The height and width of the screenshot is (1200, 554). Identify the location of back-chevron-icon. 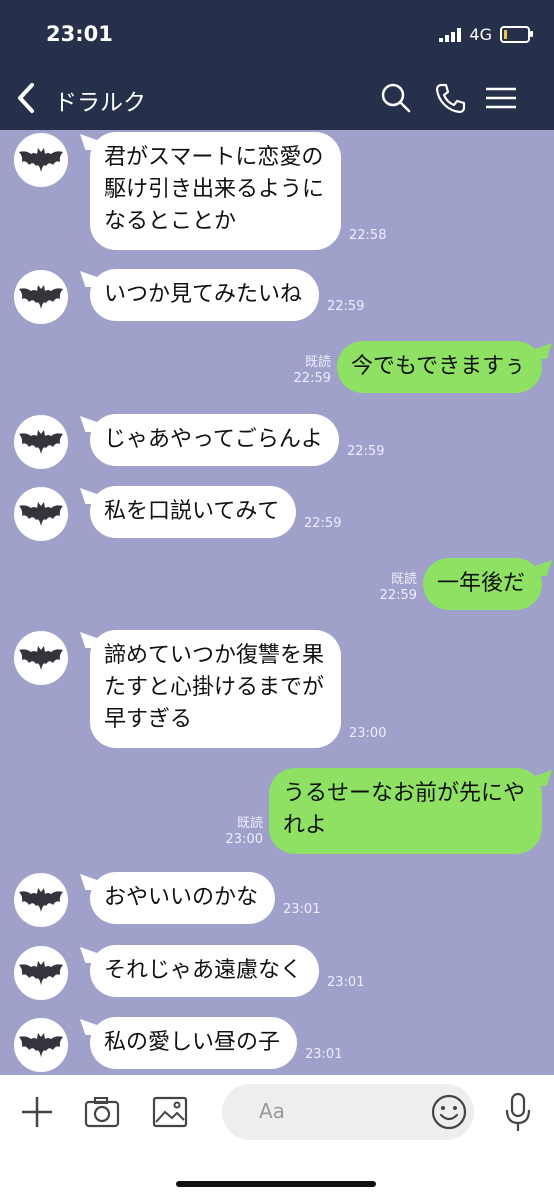
(28, 98).